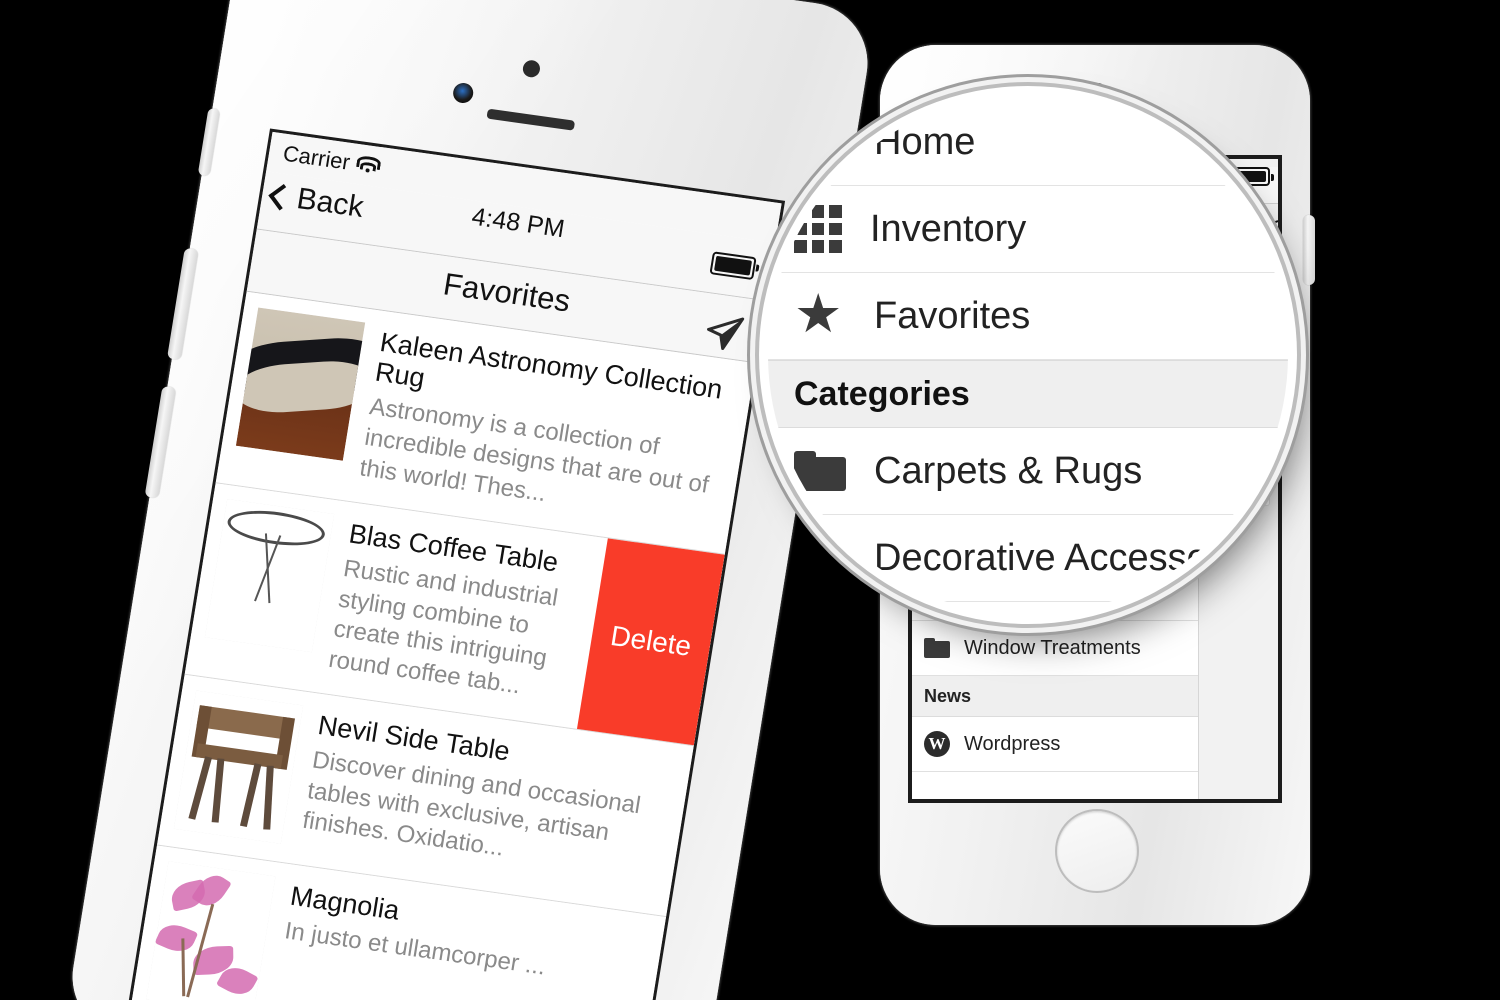  What do you see at coordinates (925, 141) in the screenshot?
I see `magnified-item-label: Home` at bounding box center [925, 141].